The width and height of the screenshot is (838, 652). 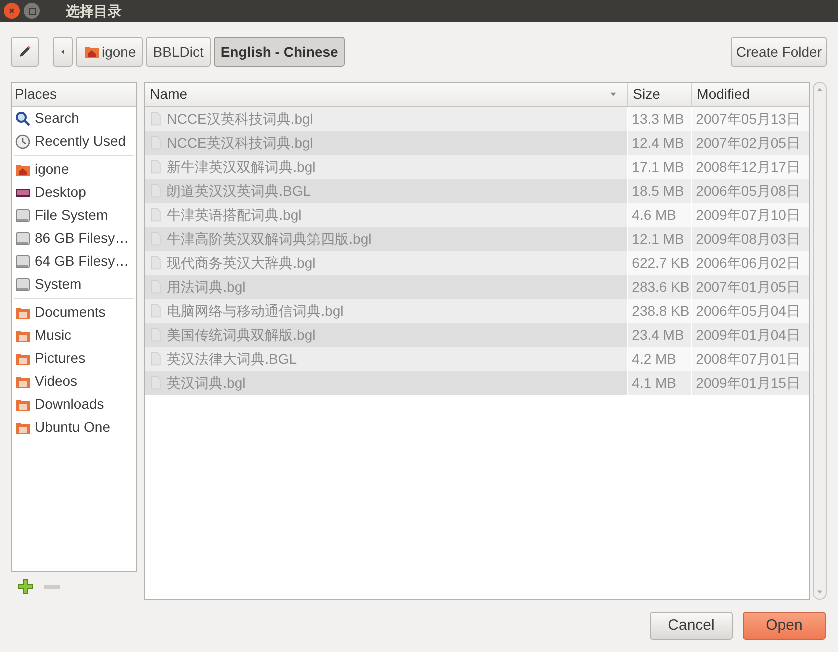 What do you see at coordinates (23, 118) in the screenshot?
I see `search-icon` at bounding box center [23, 118].